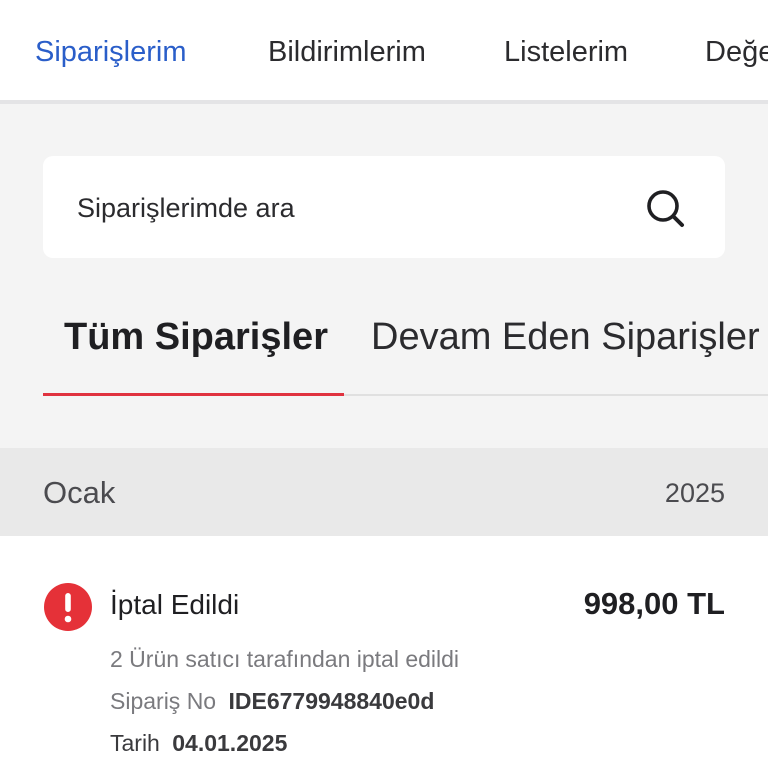  Describe the element at coordinates (163, 701) in the screenshot. I see `order-number-label: Sipariş No` at that location.